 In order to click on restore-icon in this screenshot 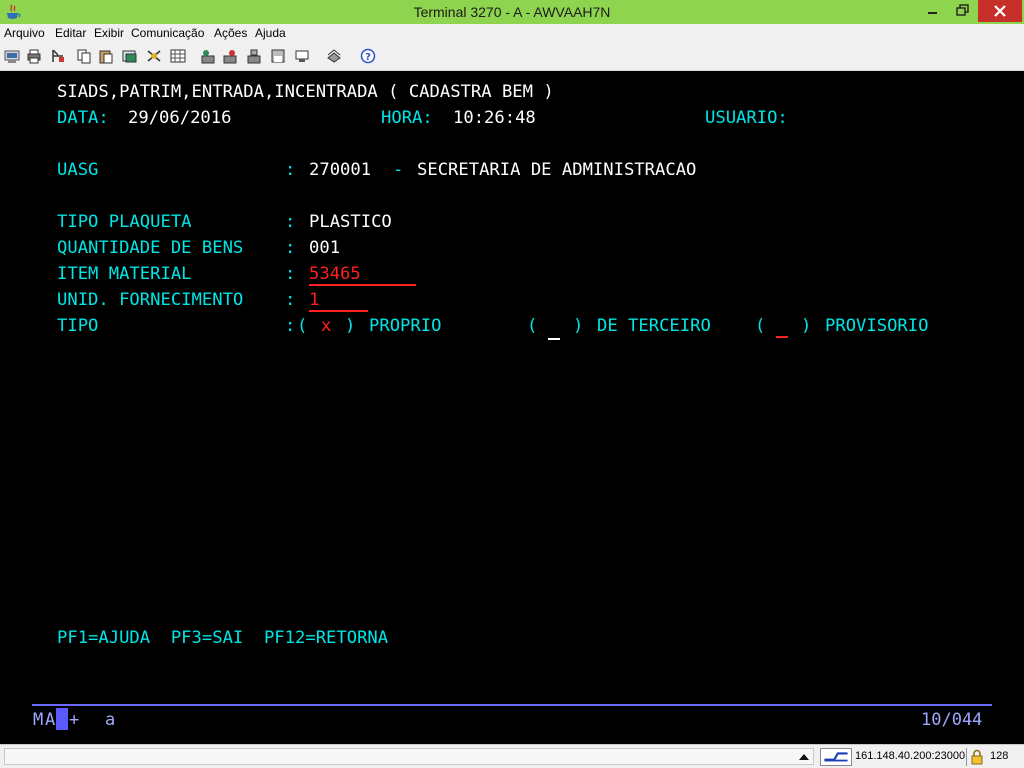, I will do `click(962, 10)`.